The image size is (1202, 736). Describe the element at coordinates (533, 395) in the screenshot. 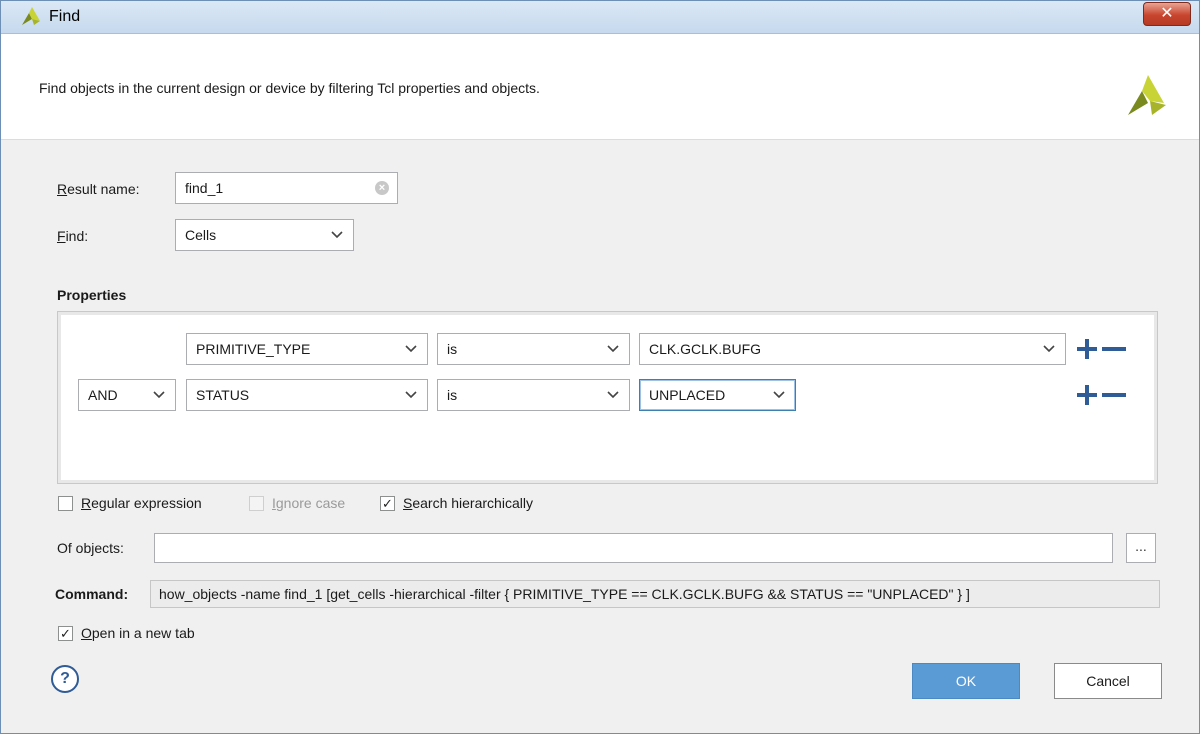

I see `operator-select-2: is` at that location.